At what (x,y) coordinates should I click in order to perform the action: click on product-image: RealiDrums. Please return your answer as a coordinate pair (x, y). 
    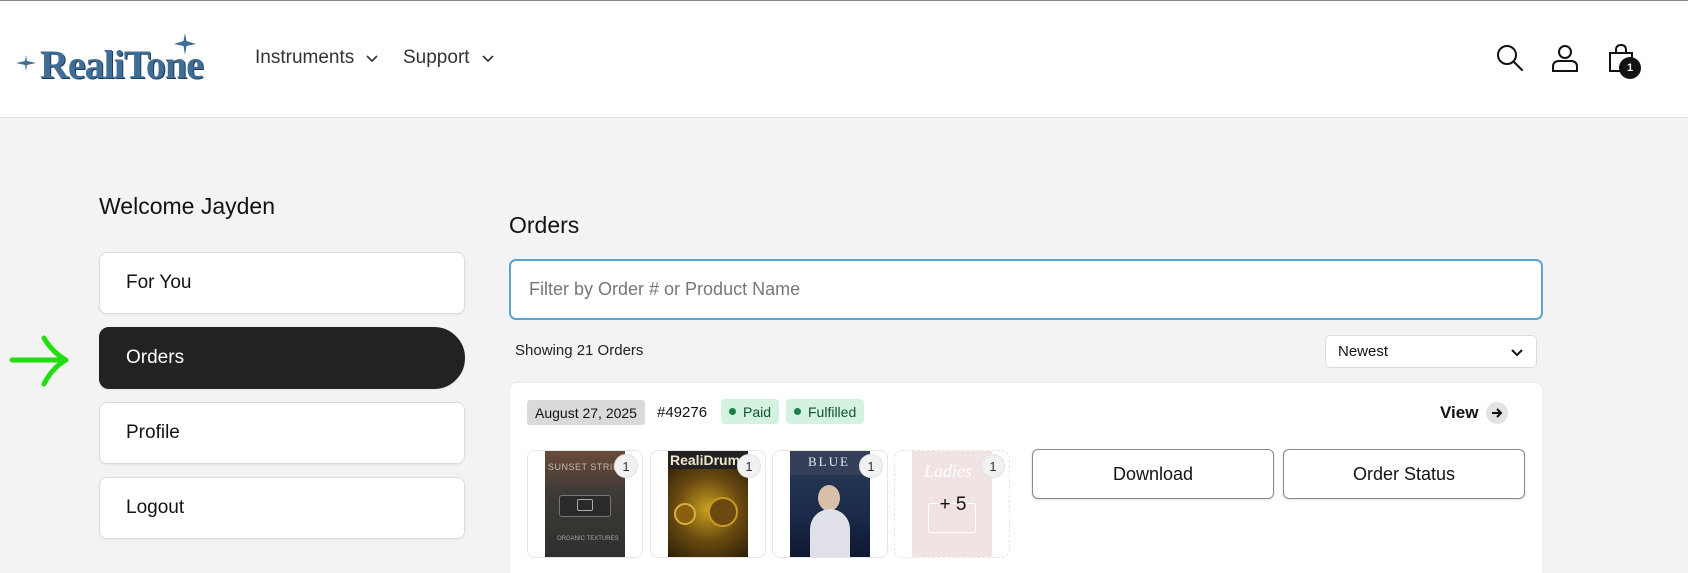
    Looking at the image, I should click on (708, 504).